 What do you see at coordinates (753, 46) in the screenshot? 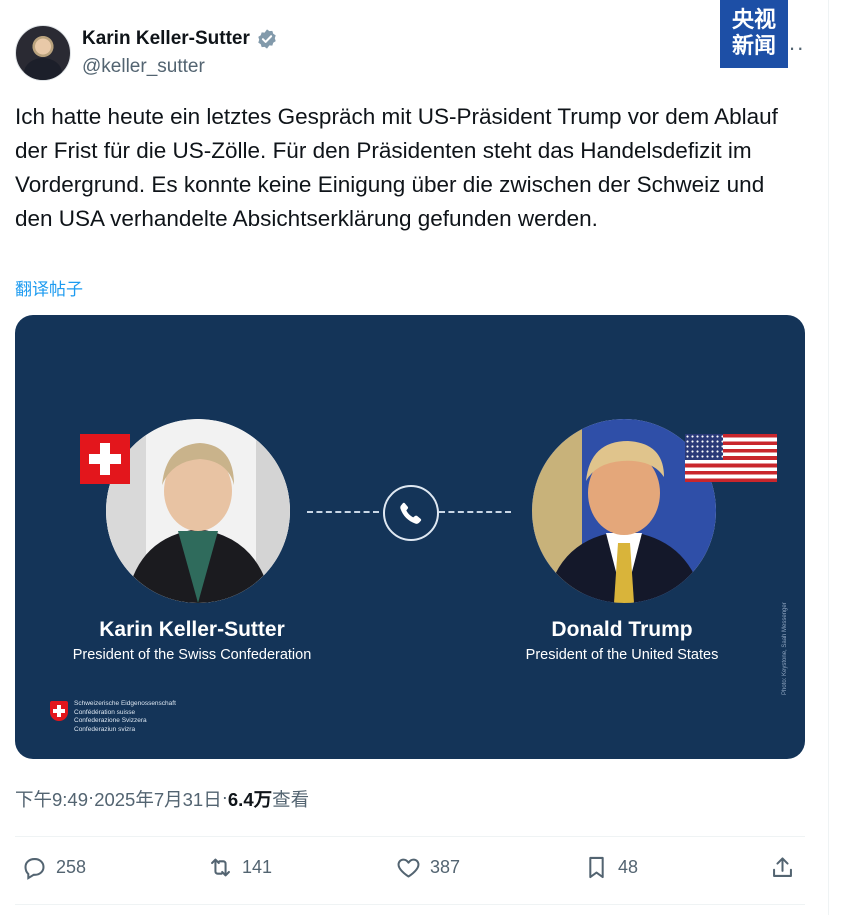
I see `watermark-line-2: 新闻` at bounding box center [753, 46].